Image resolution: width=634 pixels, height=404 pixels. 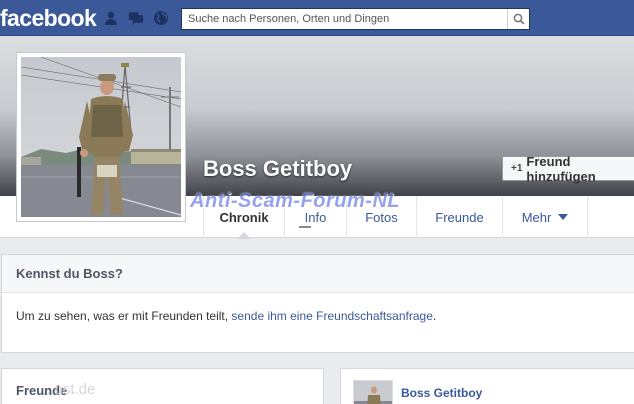 I want to click on search-input, so click(x=344, y=19).